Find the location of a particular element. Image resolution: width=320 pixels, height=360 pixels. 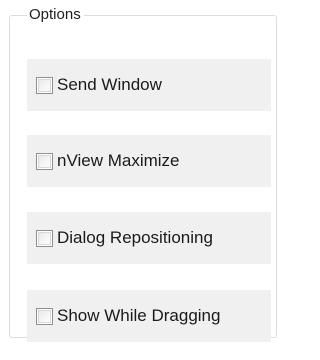

show-while-dragging-checkbox is located at coordinates (44, 316).